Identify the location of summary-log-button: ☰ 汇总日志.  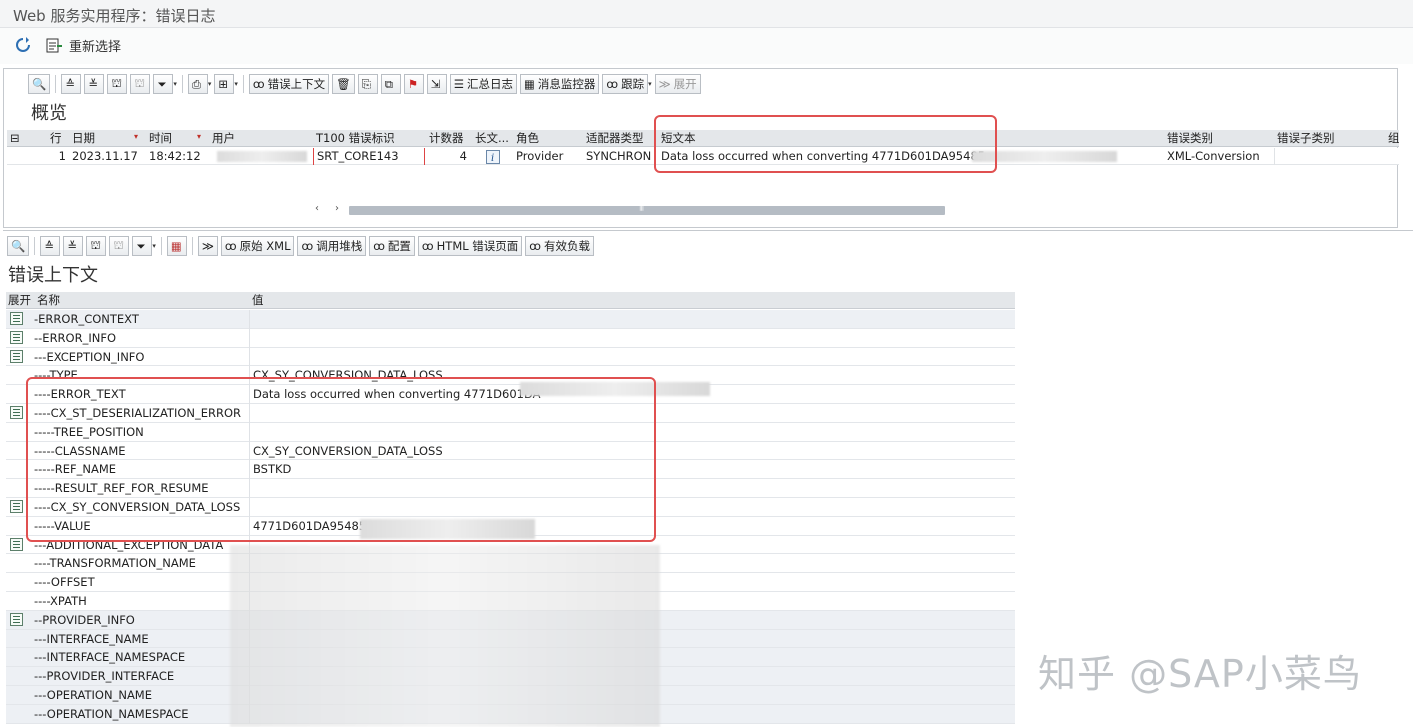
(483, 84).